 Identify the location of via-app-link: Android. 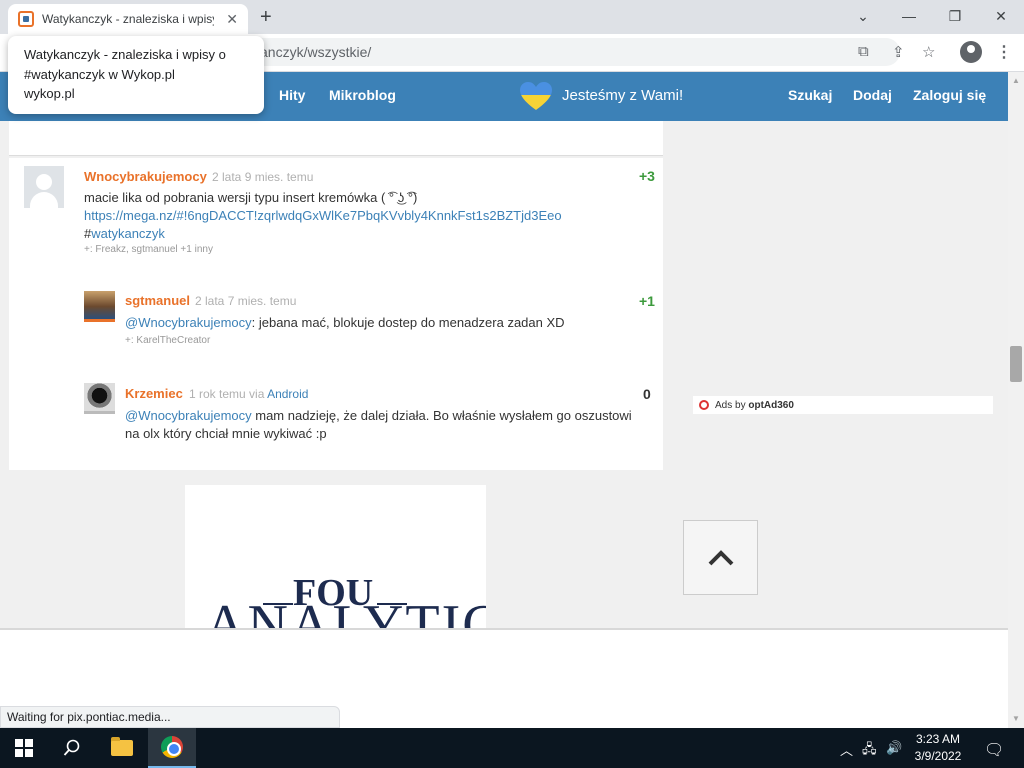
(287, 394).